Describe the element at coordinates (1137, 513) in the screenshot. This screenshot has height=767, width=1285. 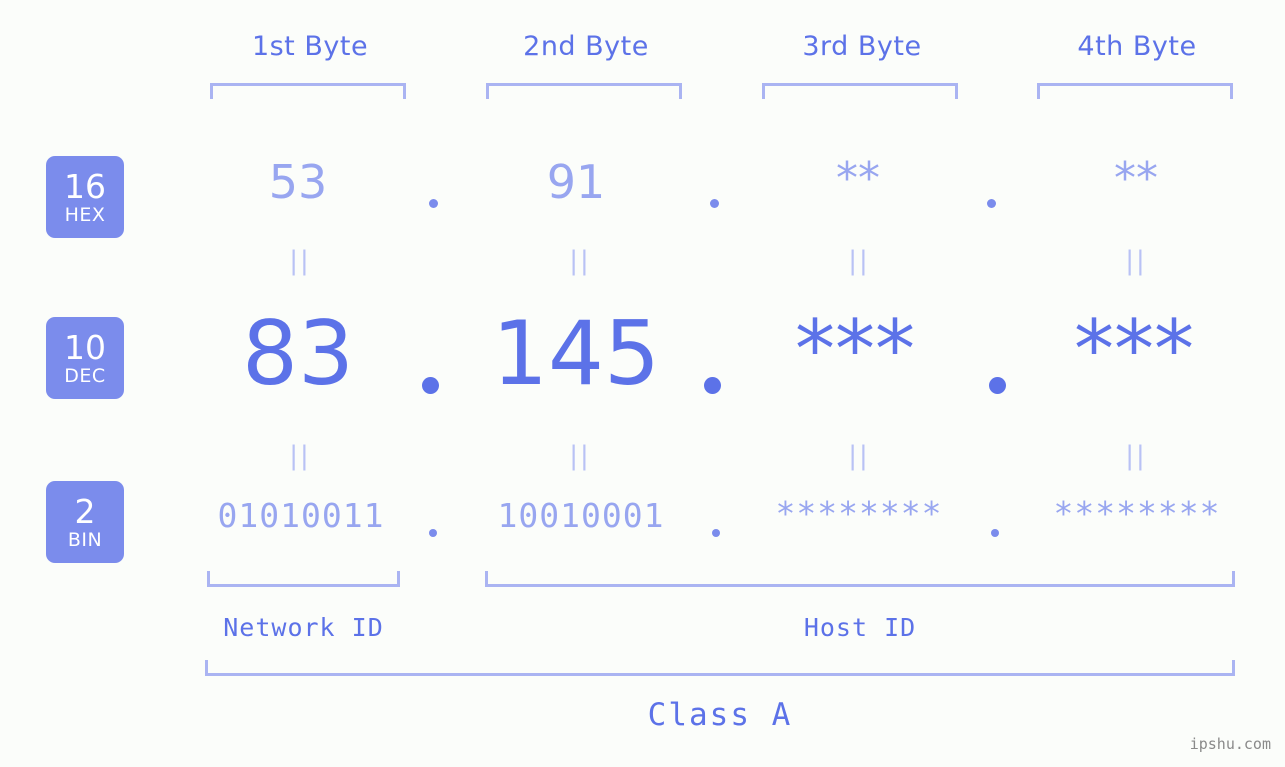
I see `bin-octet-4: ********` at that location.